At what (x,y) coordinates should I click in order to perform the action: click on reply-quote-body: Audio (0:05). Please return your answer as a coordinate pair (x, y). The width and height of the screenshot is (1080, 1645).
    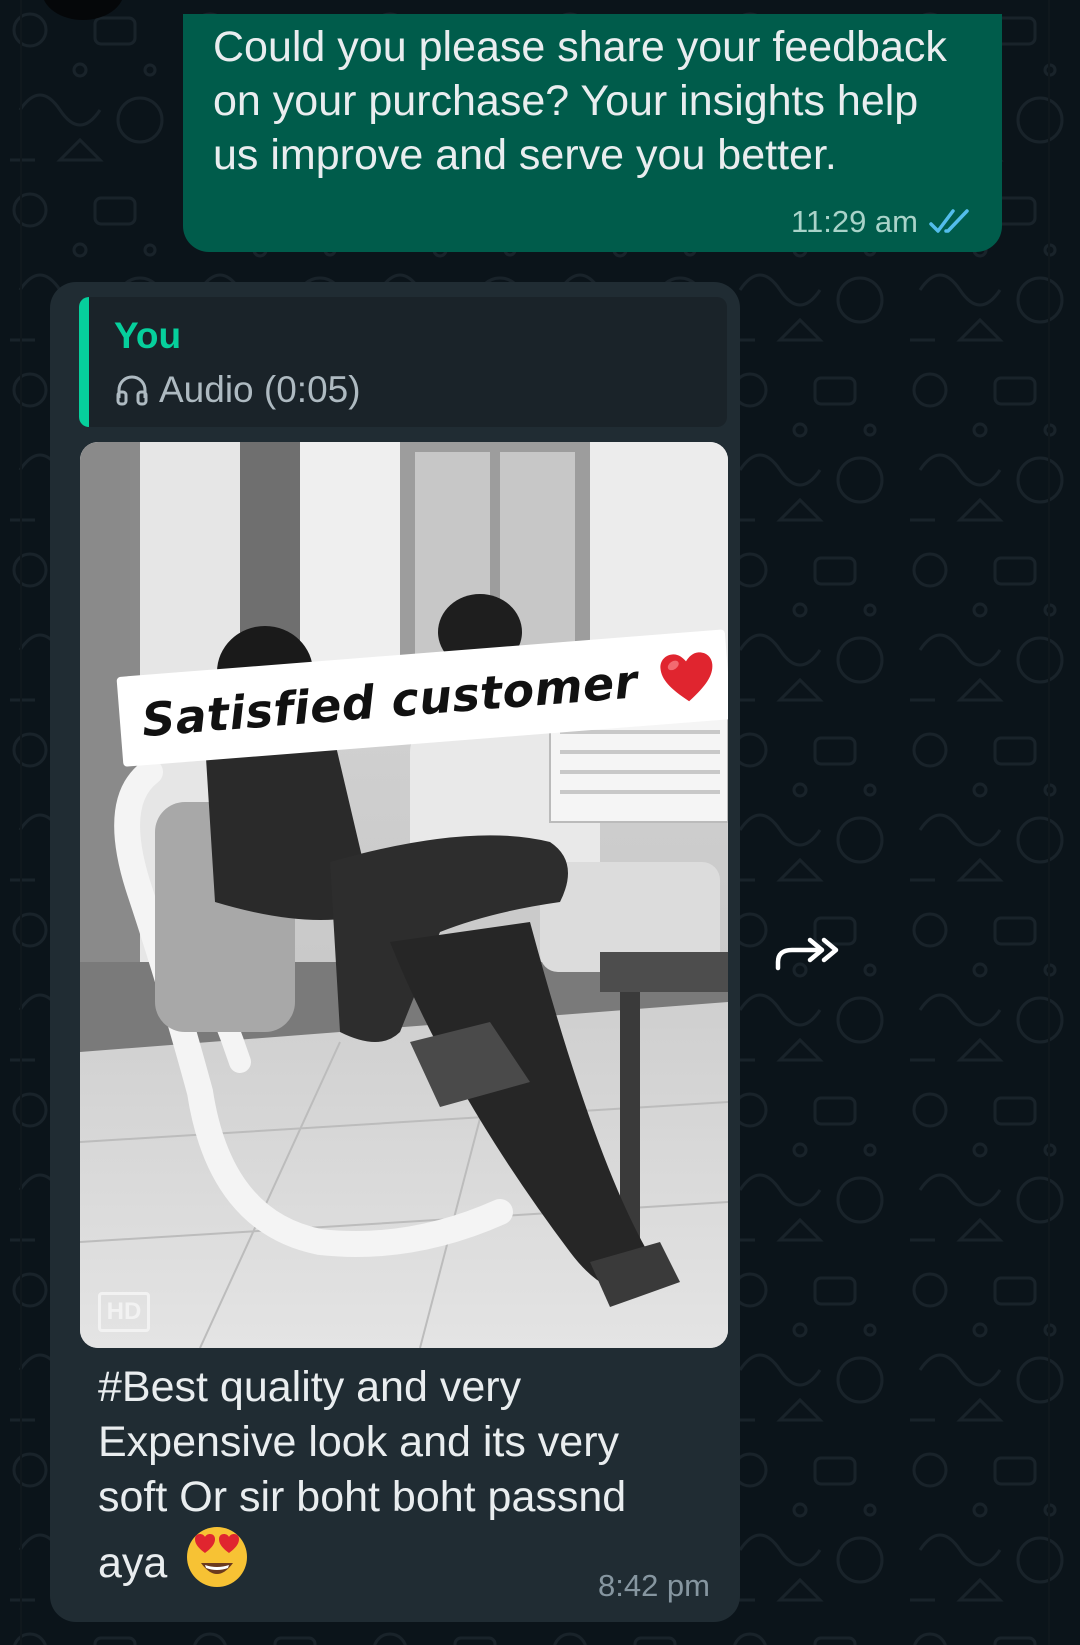
    Looking at the image, I should click on (238, 390).